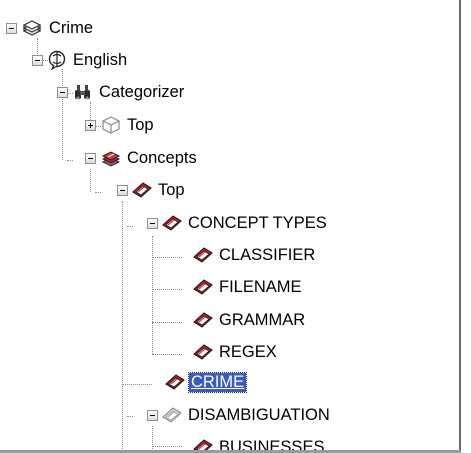 The image size is (471, 453). I want to click on tree-node-label: CONCEPT TYPES, so click(257, 223).